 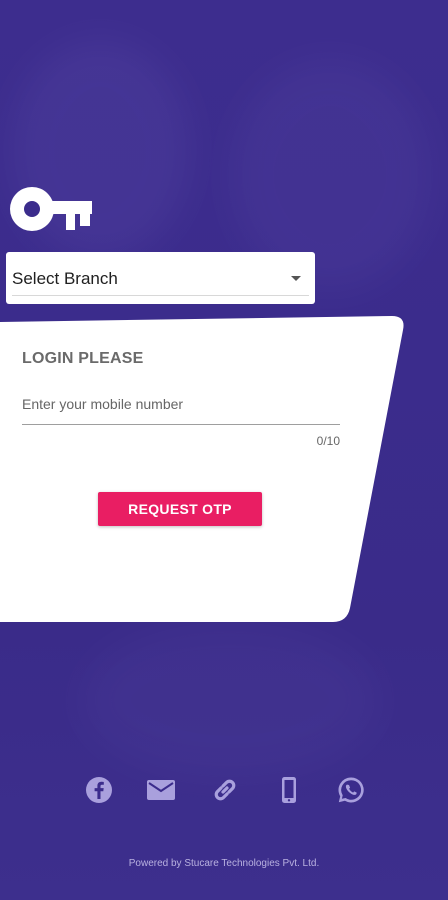 What do you see at coordinates (160, 278) in the screenshot?
I see `branch-select: Select Branch` at bounding box center [160, 278].